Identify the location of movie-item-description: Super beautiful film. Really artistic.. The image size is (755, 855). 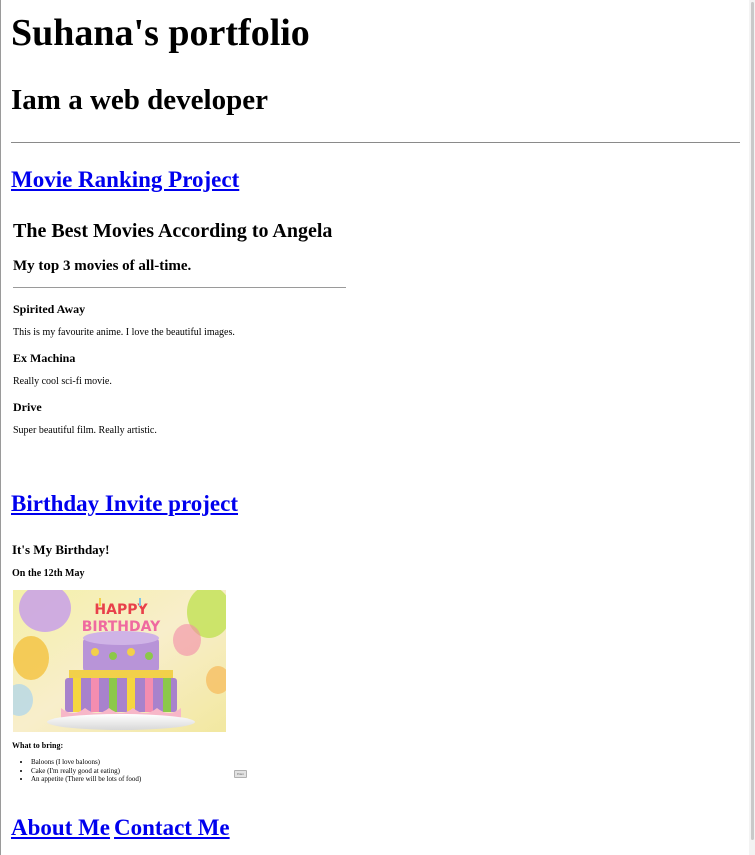
(85, 430).